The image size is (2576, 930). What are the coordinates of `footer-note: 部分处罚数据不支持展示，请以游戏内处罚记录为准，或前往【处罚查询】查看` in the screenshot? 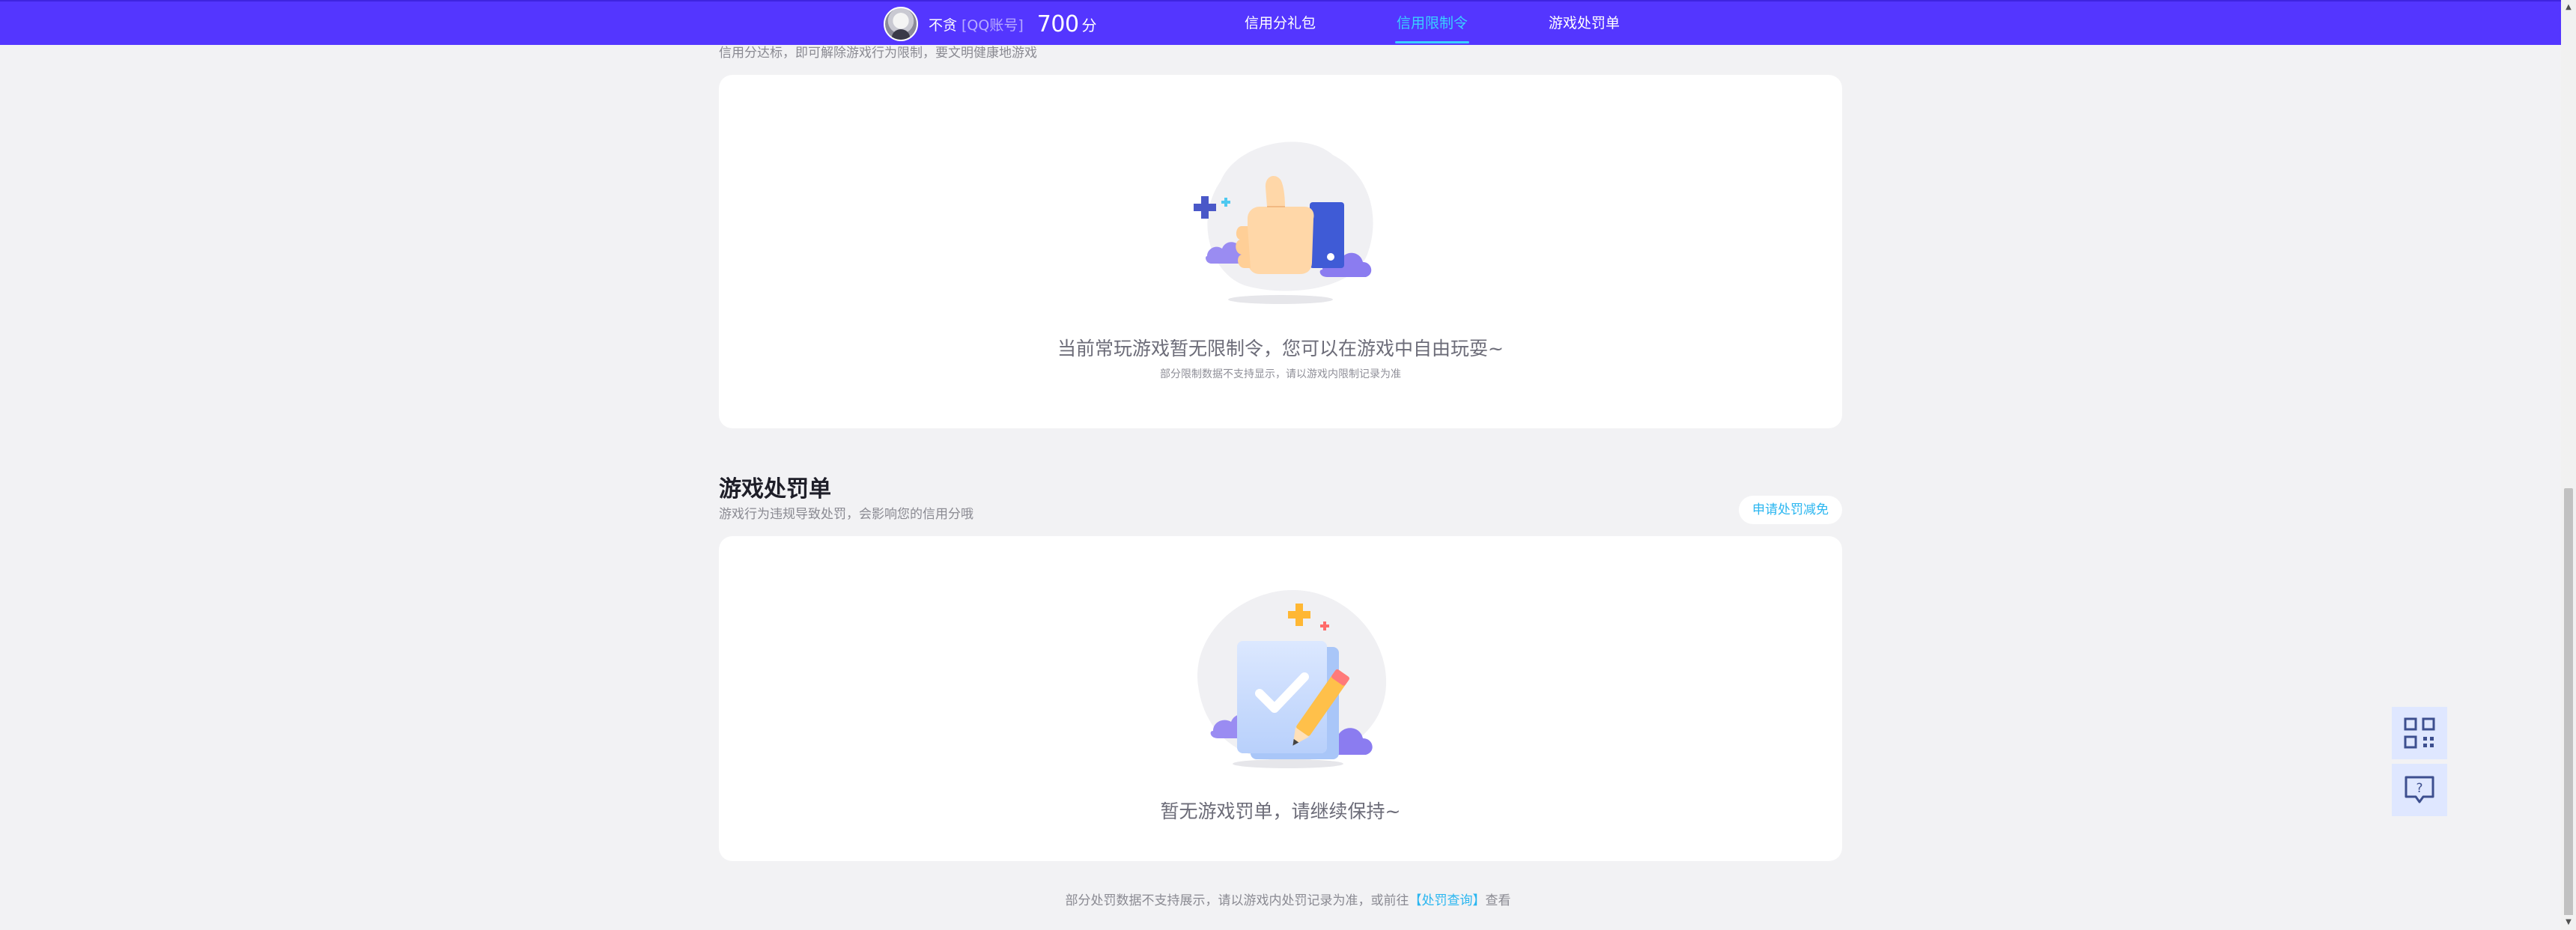 It's located at (1288, 899).